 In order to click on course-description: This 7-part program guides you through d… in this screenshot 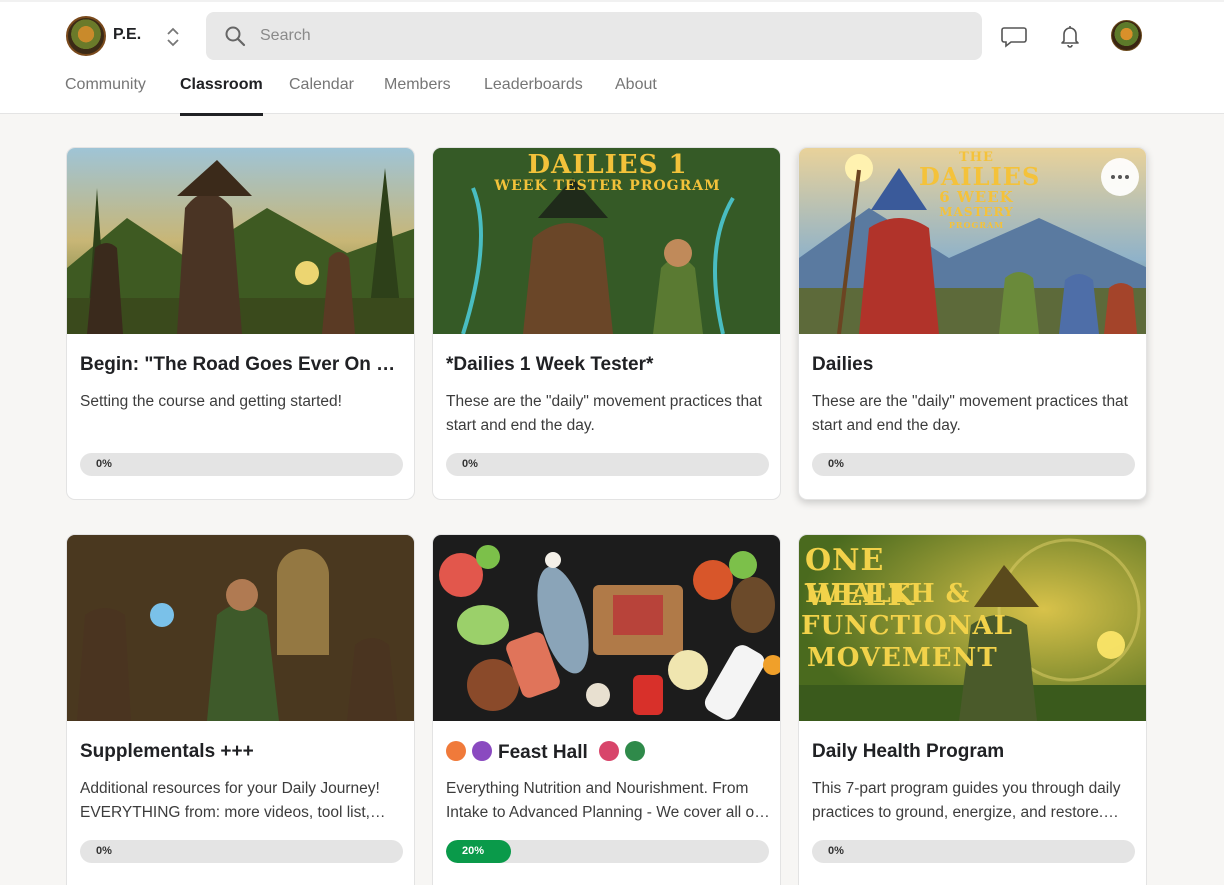, I will do `click(966, 800)`.